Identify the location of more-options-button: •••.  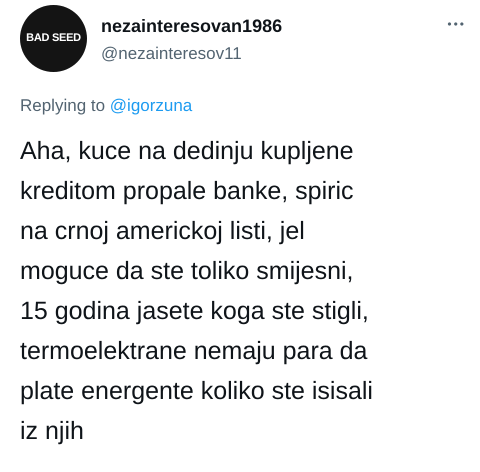
(456, 24).